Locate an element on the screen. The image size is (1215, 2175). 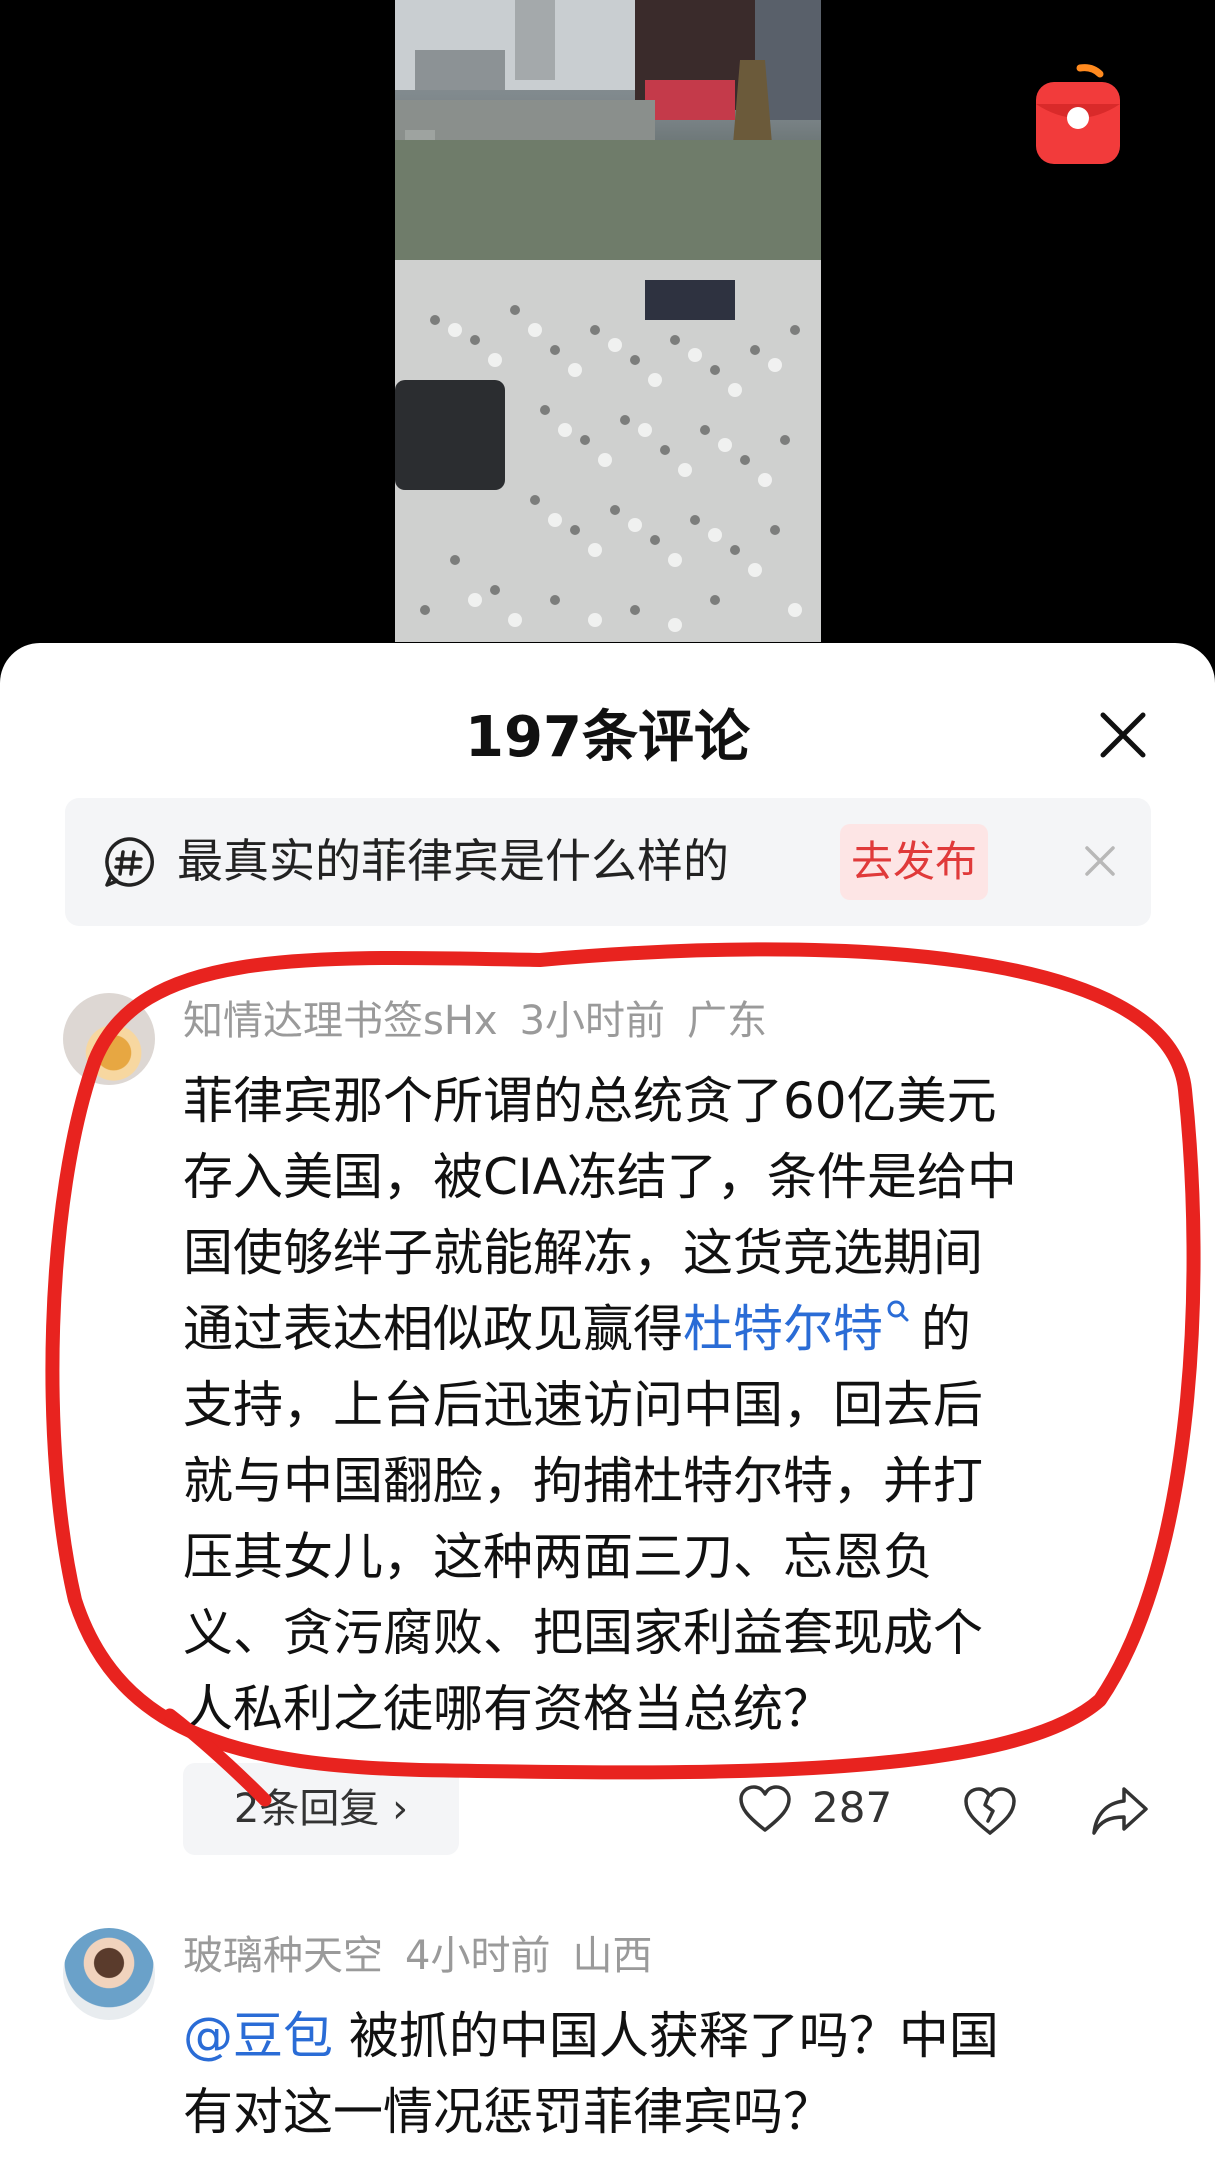
view-replies-button: 2条回复 › is located at coordinates (321, 1809).